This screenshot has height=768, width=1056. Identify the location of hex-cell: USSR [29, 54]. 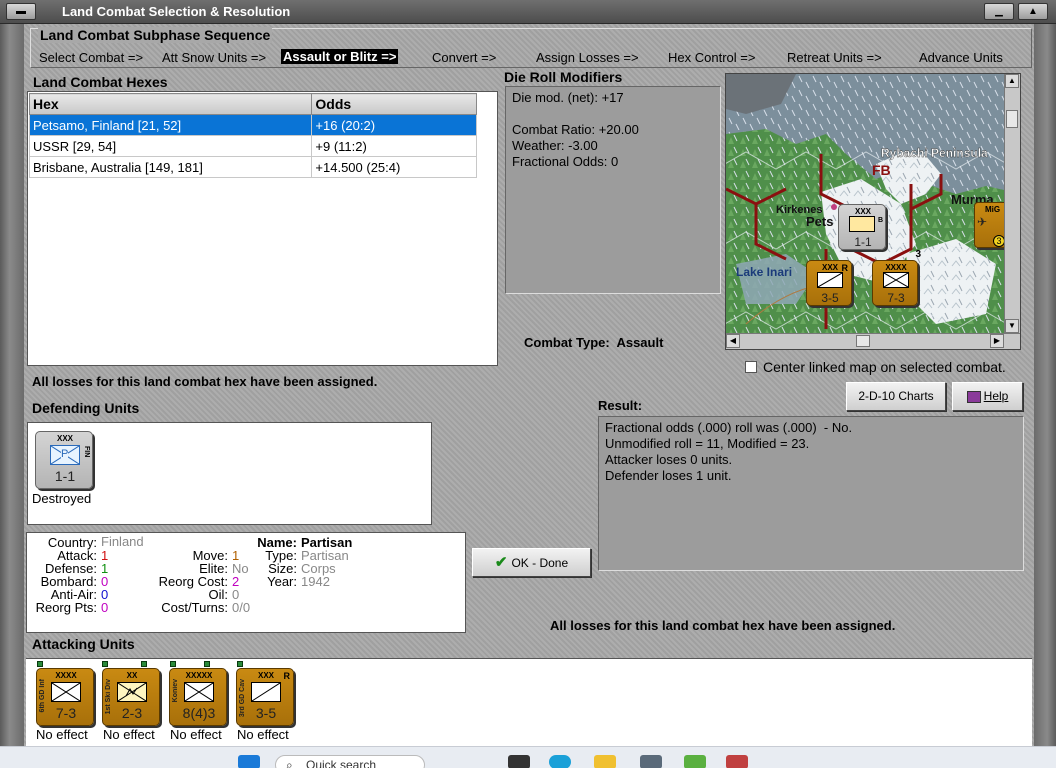
(170, 146).